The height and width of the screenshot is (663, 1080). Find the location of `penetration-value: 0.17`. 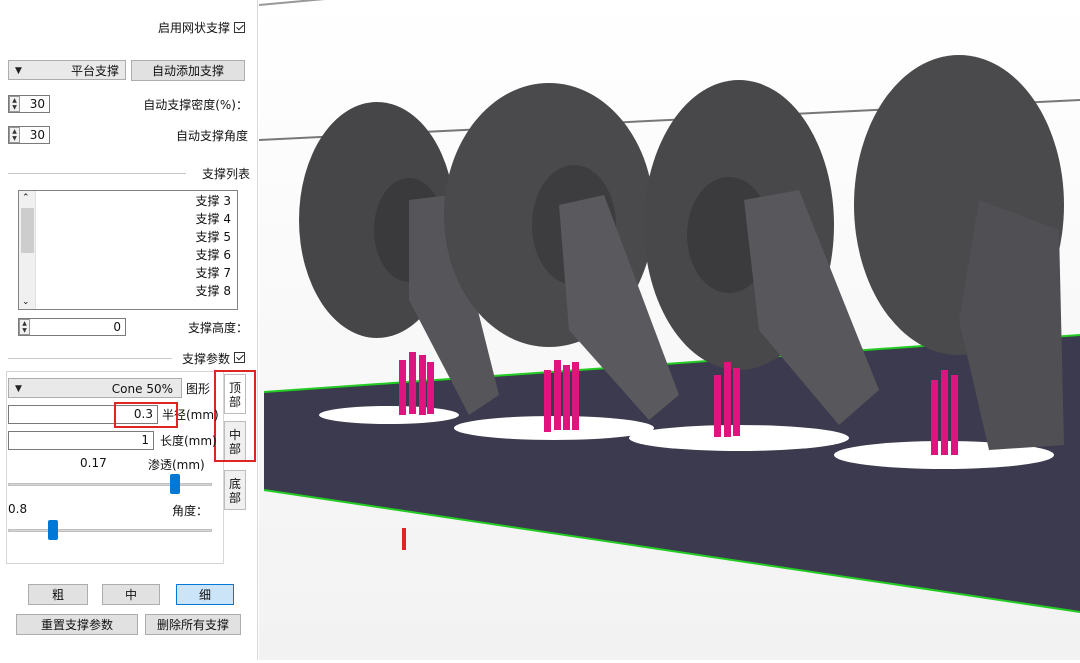

penetration-value: 0.17 is located at coordinates (93, 463).